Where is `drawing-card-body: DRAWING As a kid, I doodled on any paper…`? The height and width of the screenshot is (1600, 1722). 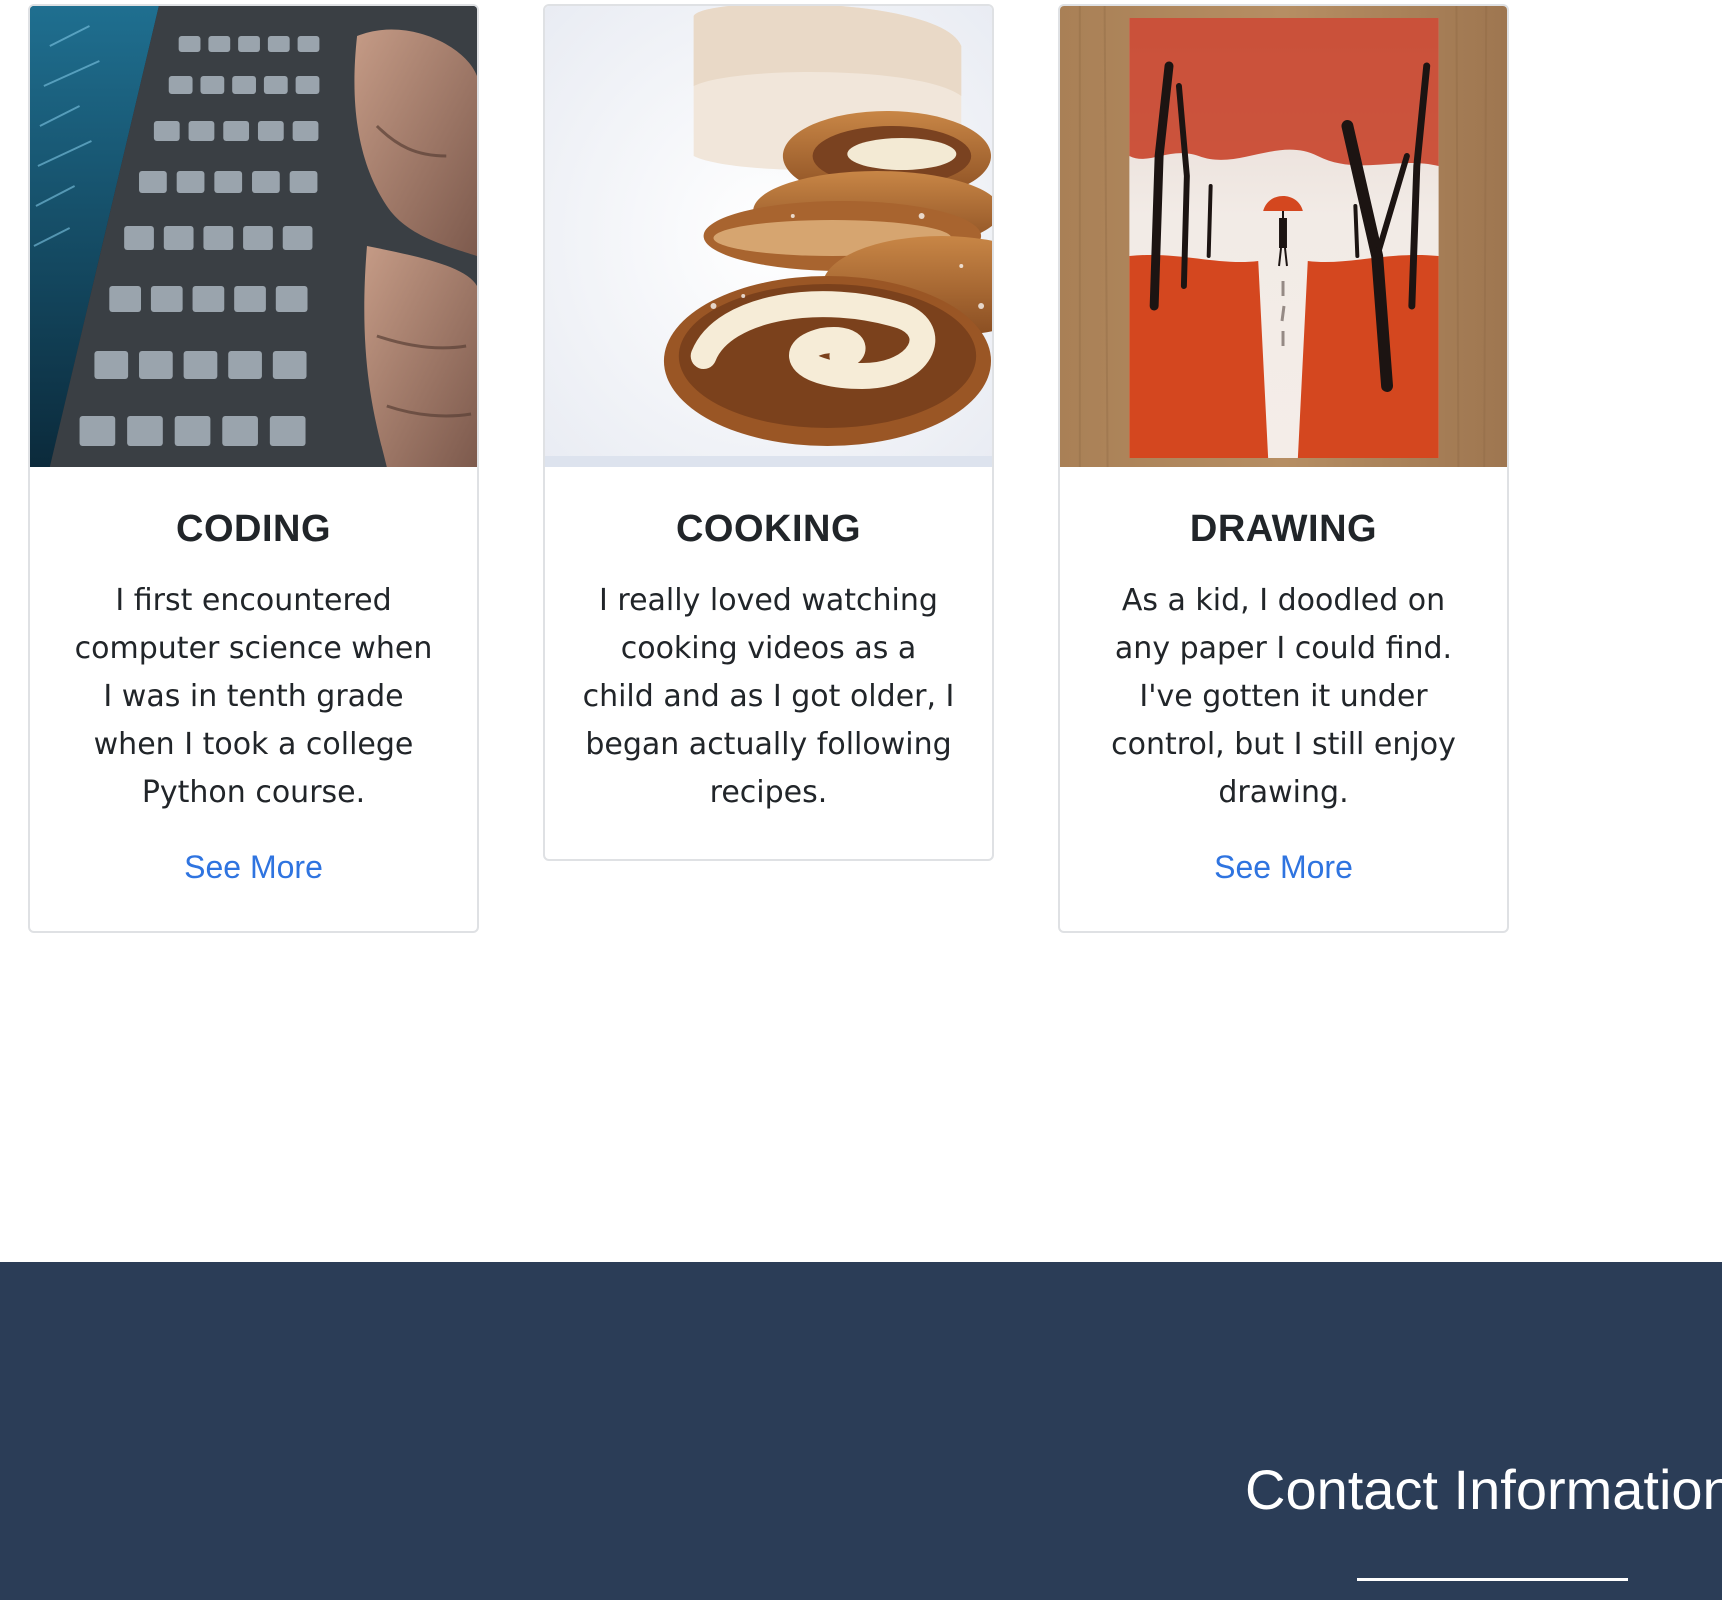
drawing-card-body: DRAWING As a kid, I doodled on any paper… is located at coordinates (1283, 699).